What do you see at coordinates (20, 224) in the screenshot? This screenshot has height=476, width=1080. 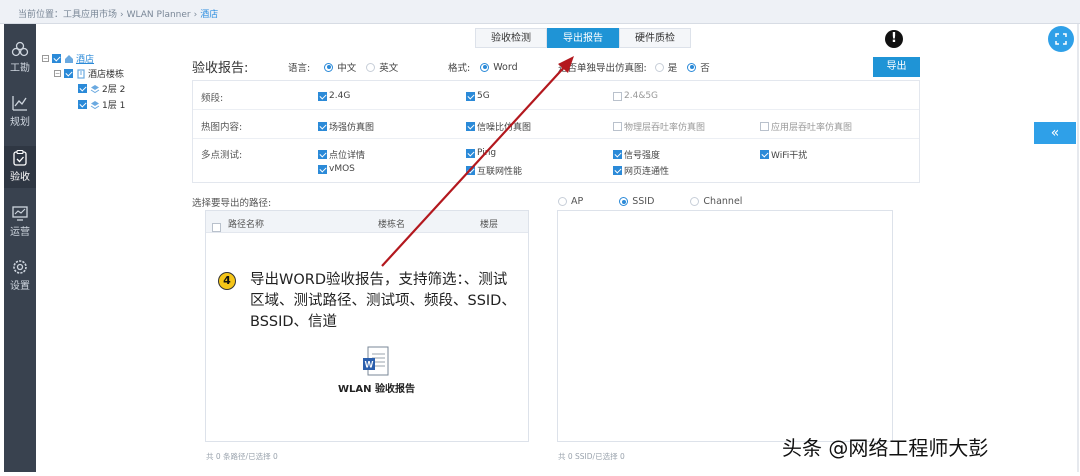 I see `sidebar-item-operations: 运营` at bounding box center [20, 224].